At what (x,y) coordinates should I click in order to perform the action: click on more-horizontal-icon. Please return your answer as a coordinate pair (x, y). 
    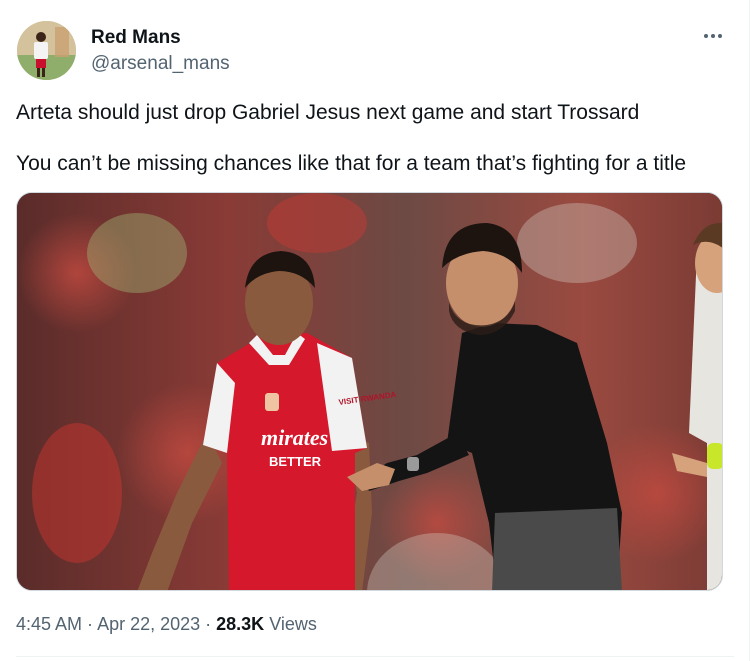
    Looking at the image, I should click on (713, 36).